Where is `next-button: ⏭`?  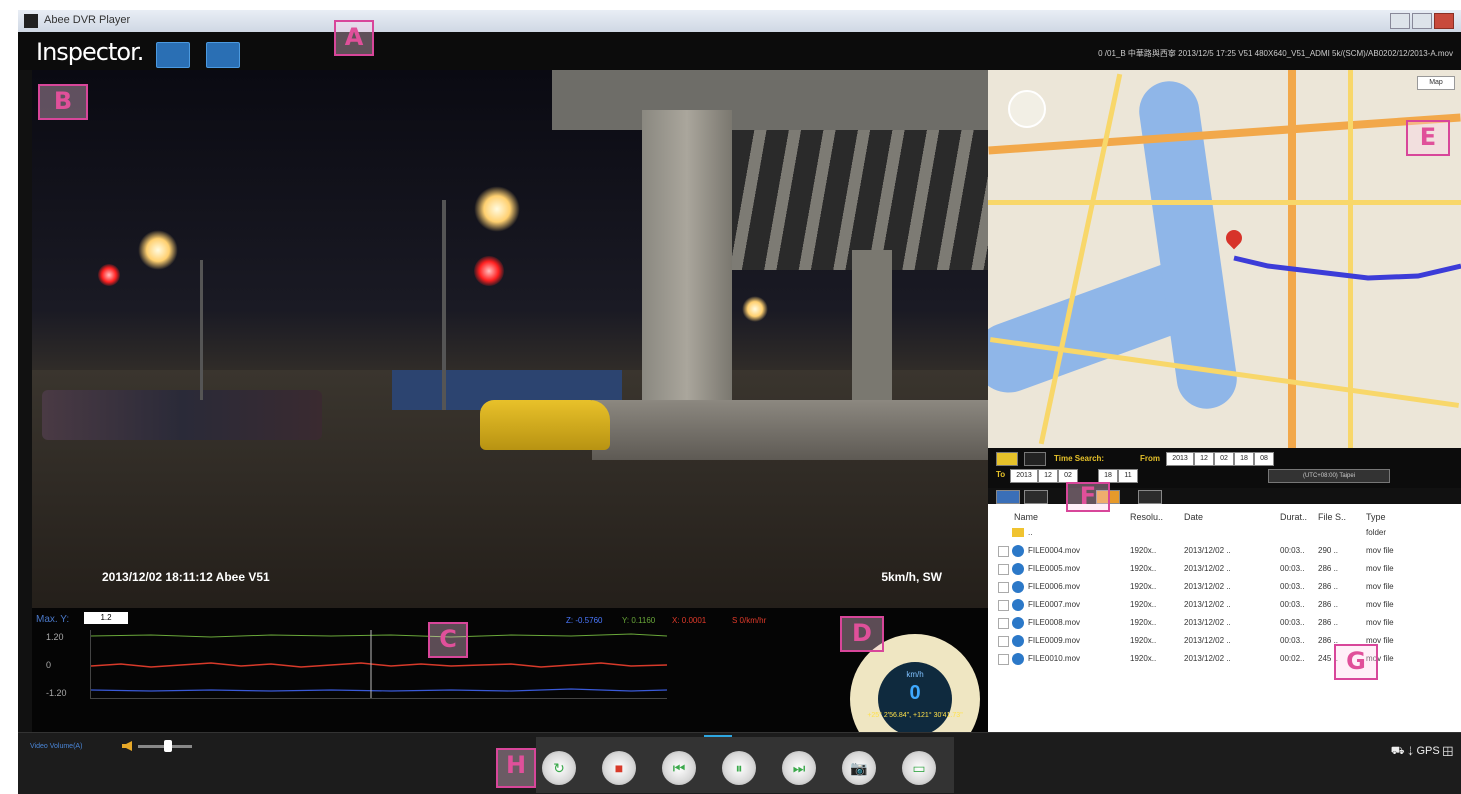
next-button: ⏭ is located at coordinates (799, 768).